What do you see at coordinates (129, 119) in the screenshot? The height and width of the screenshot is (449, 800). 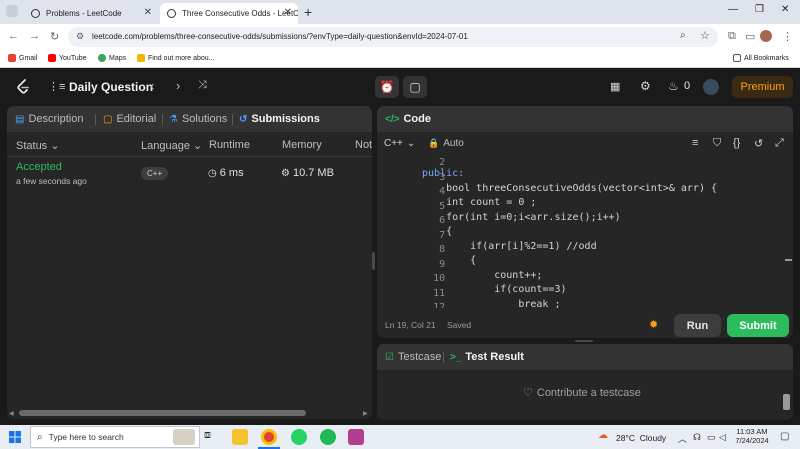 I see `tab-editorial: ▢ Editorial` at bounding box center [129, 119].